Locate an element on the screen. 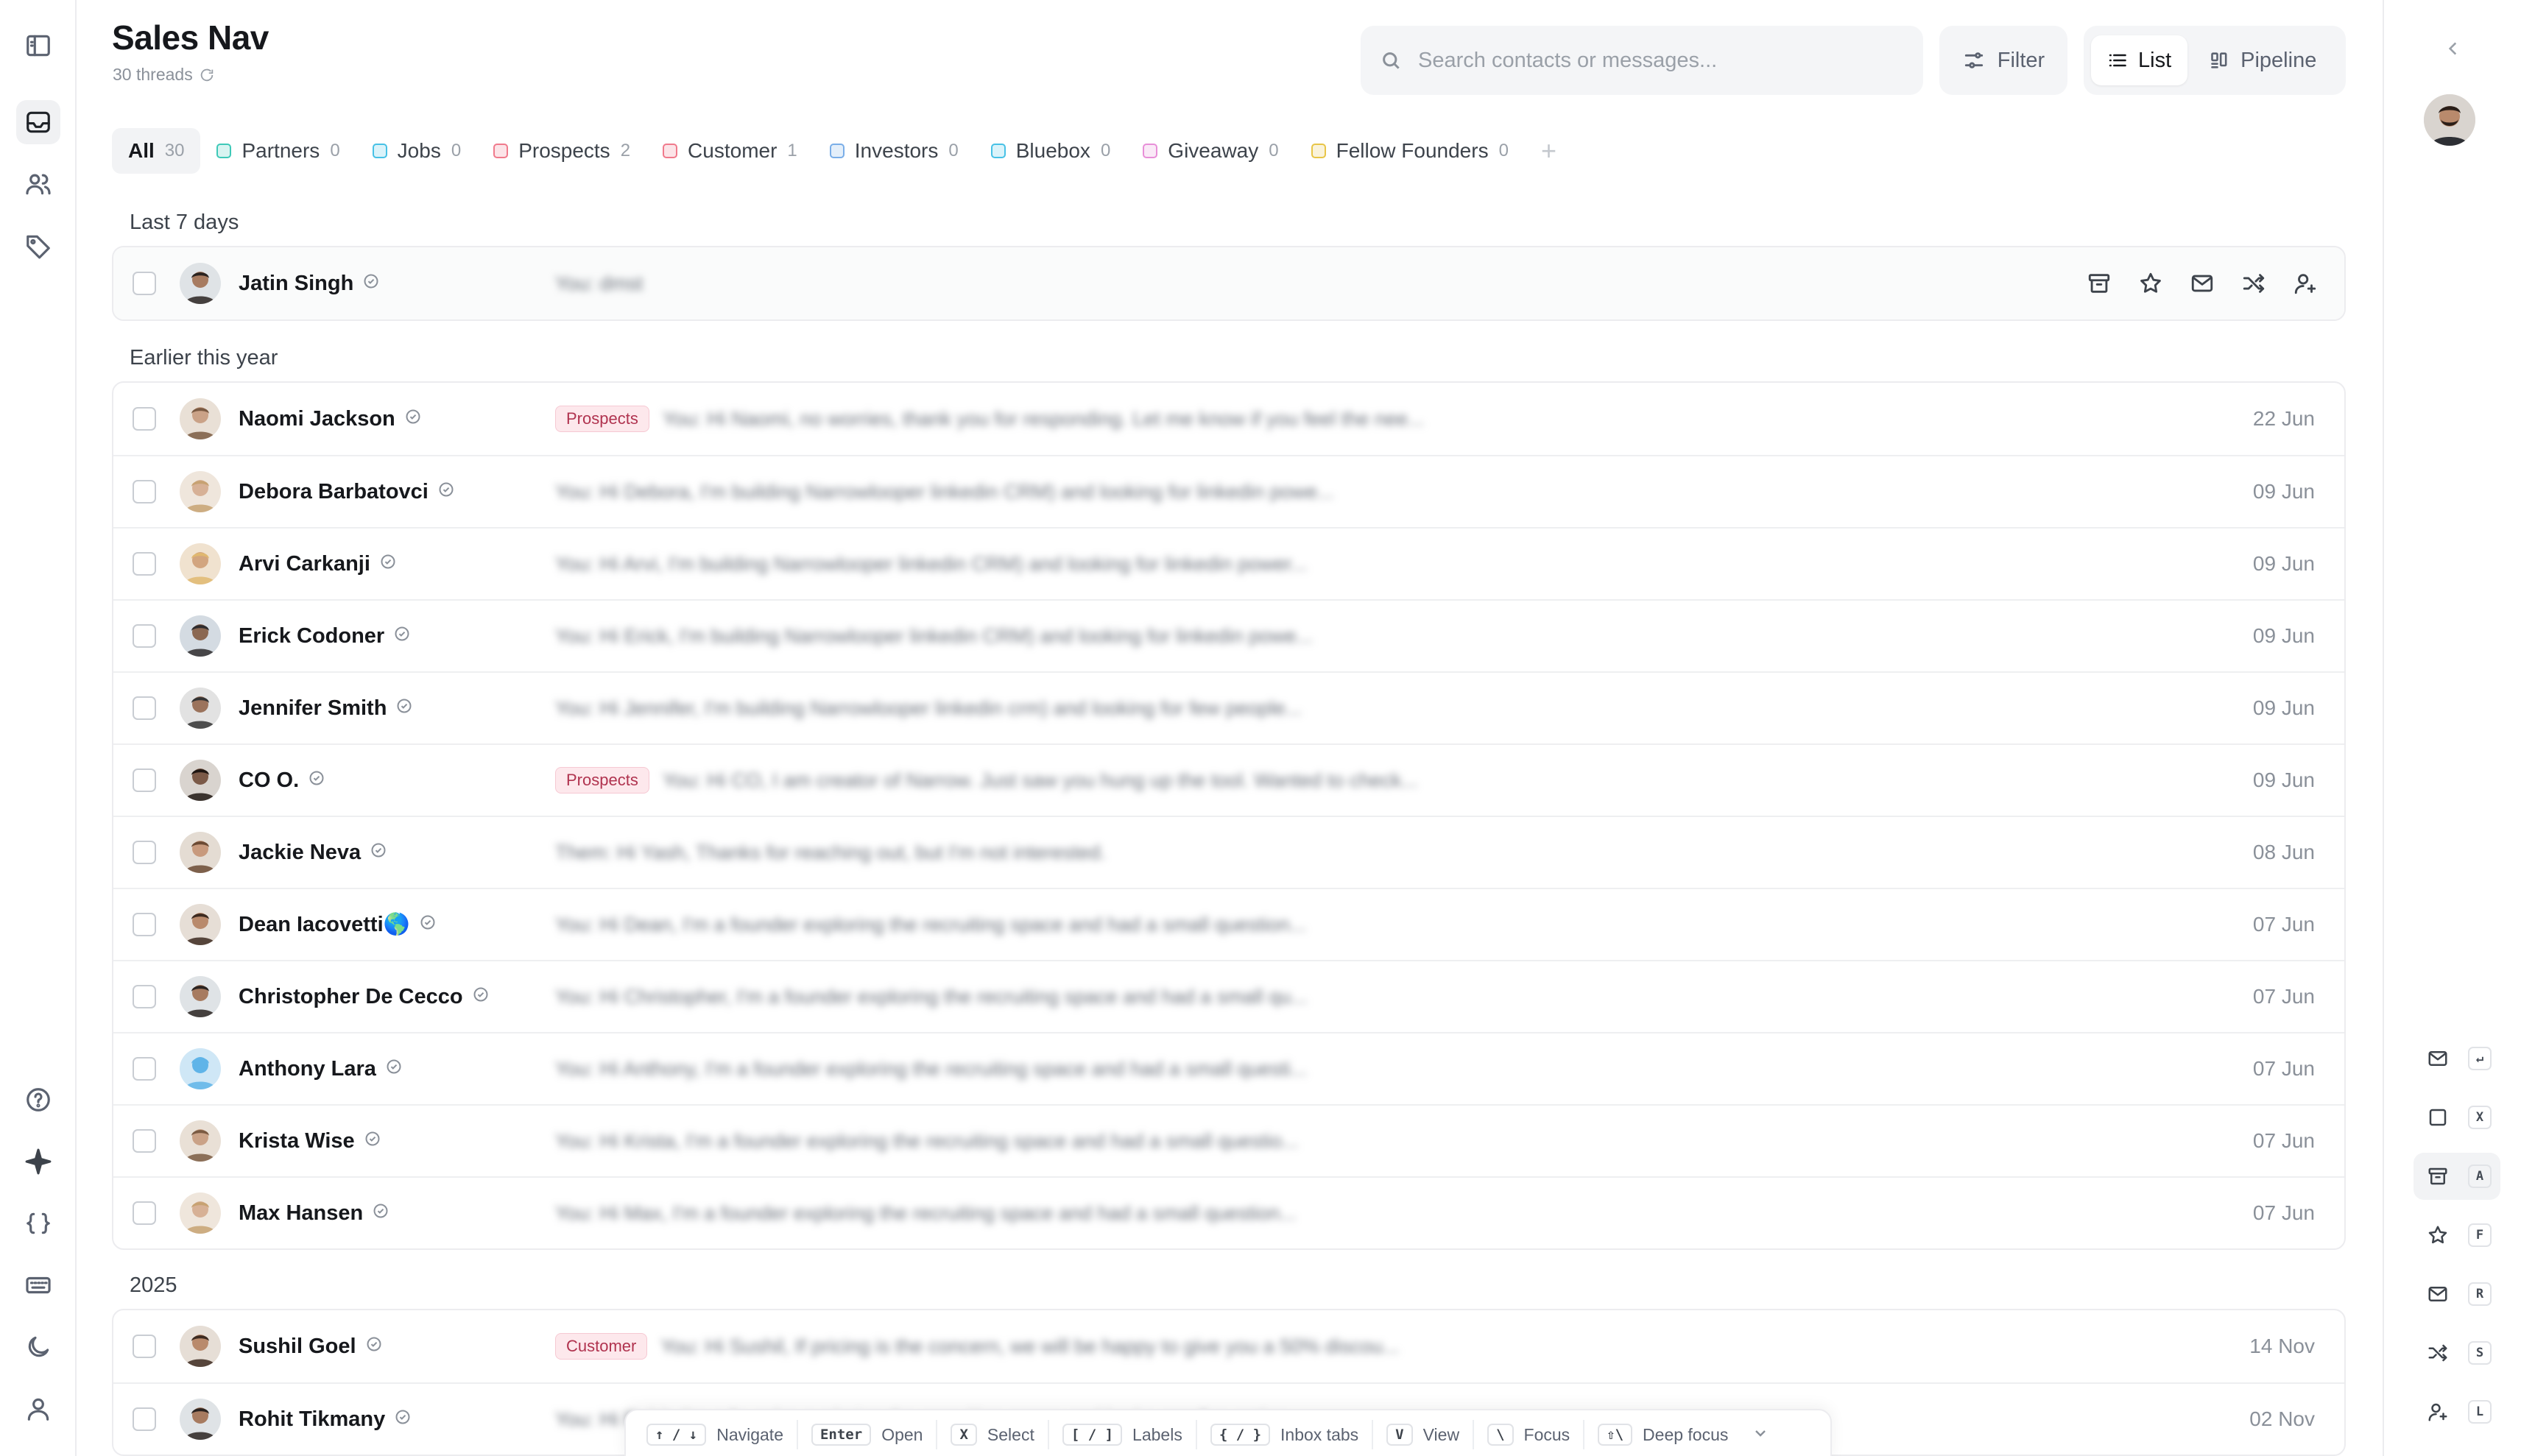 The image size is (2521, 1456). code-braces-icon is located at coordinates (38, 1223).